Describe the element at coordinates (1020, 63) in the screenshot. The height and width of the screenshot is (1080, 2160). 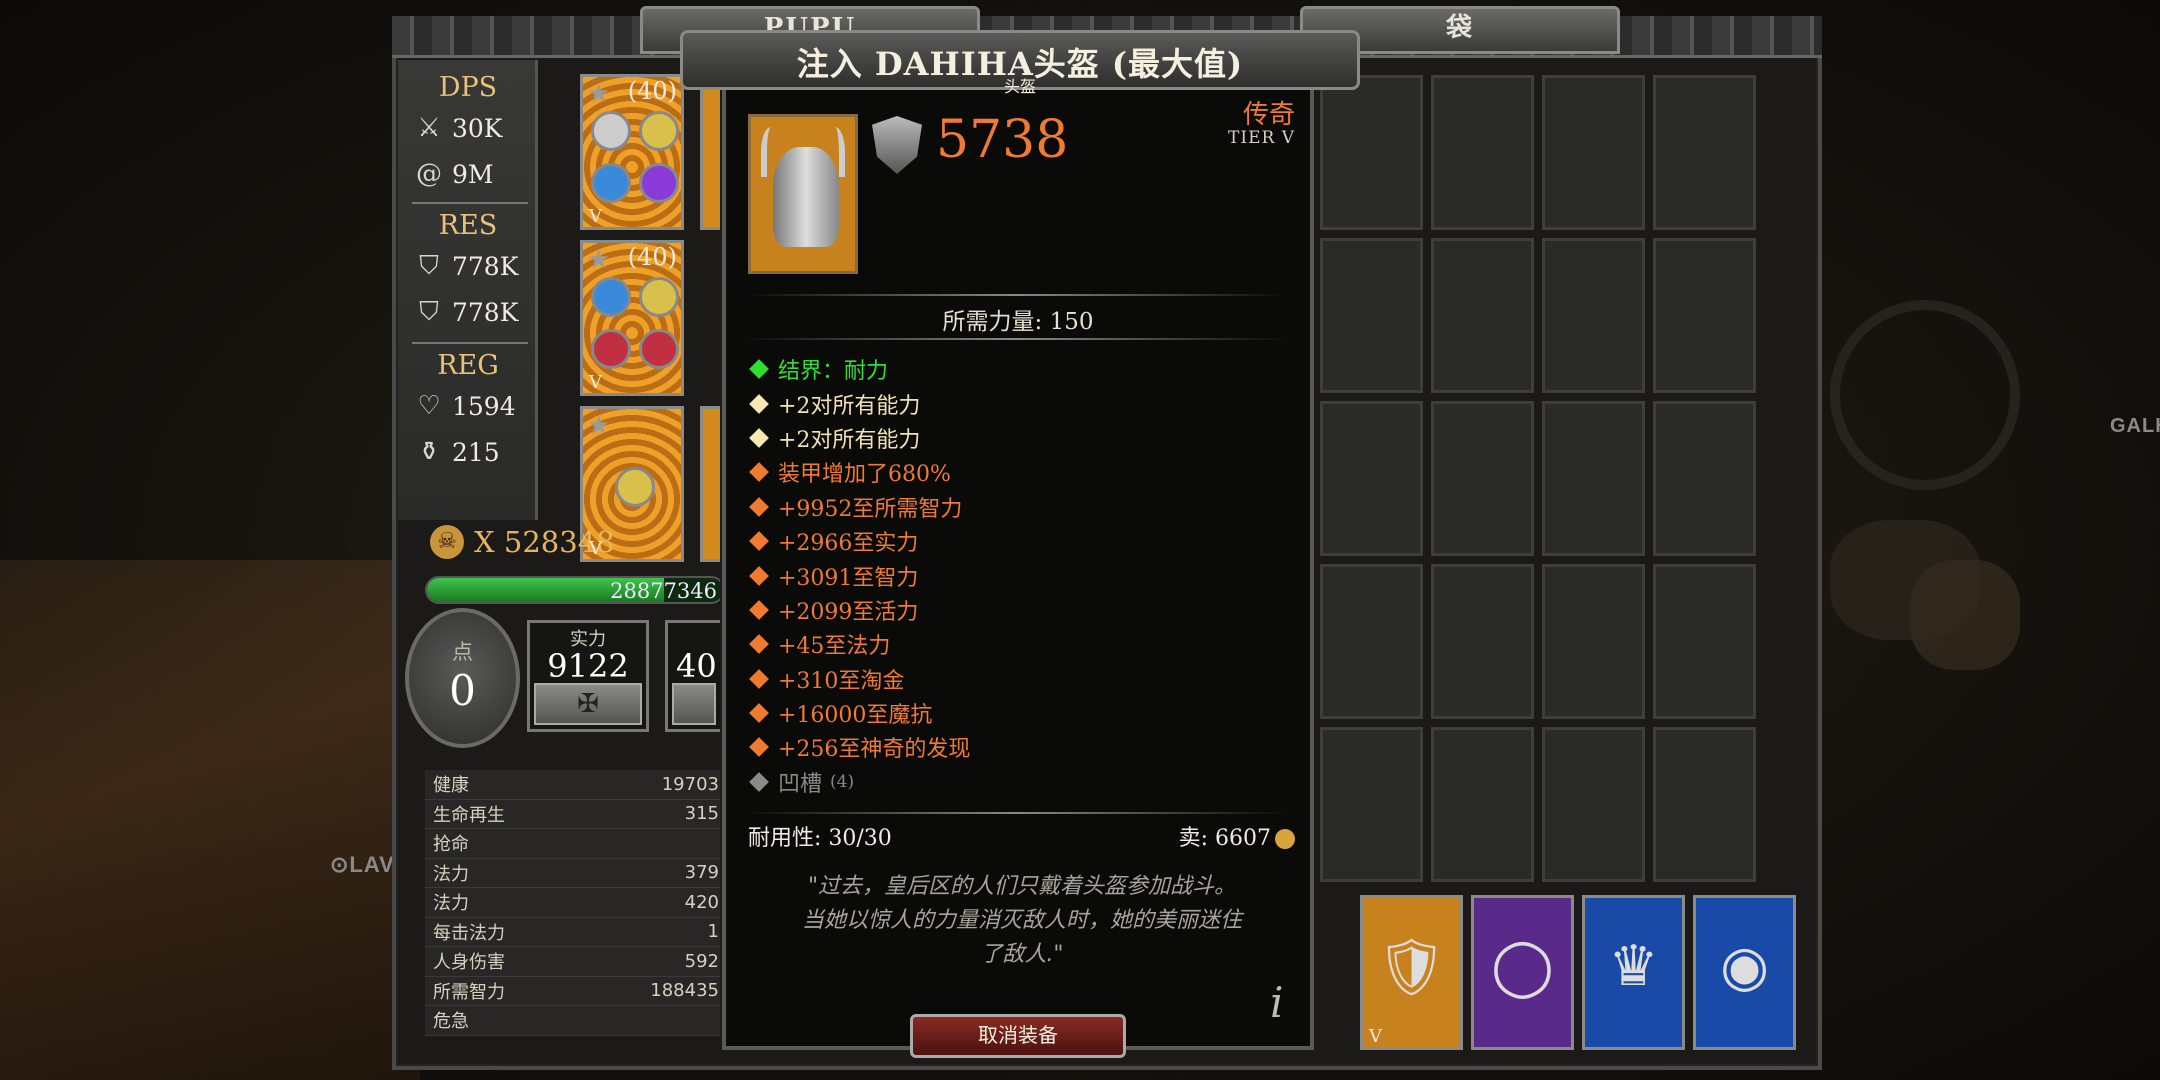
I see `tooltip-title-bar: 注入 DAHIHA头盔 (最大值) 头盔` at that location.